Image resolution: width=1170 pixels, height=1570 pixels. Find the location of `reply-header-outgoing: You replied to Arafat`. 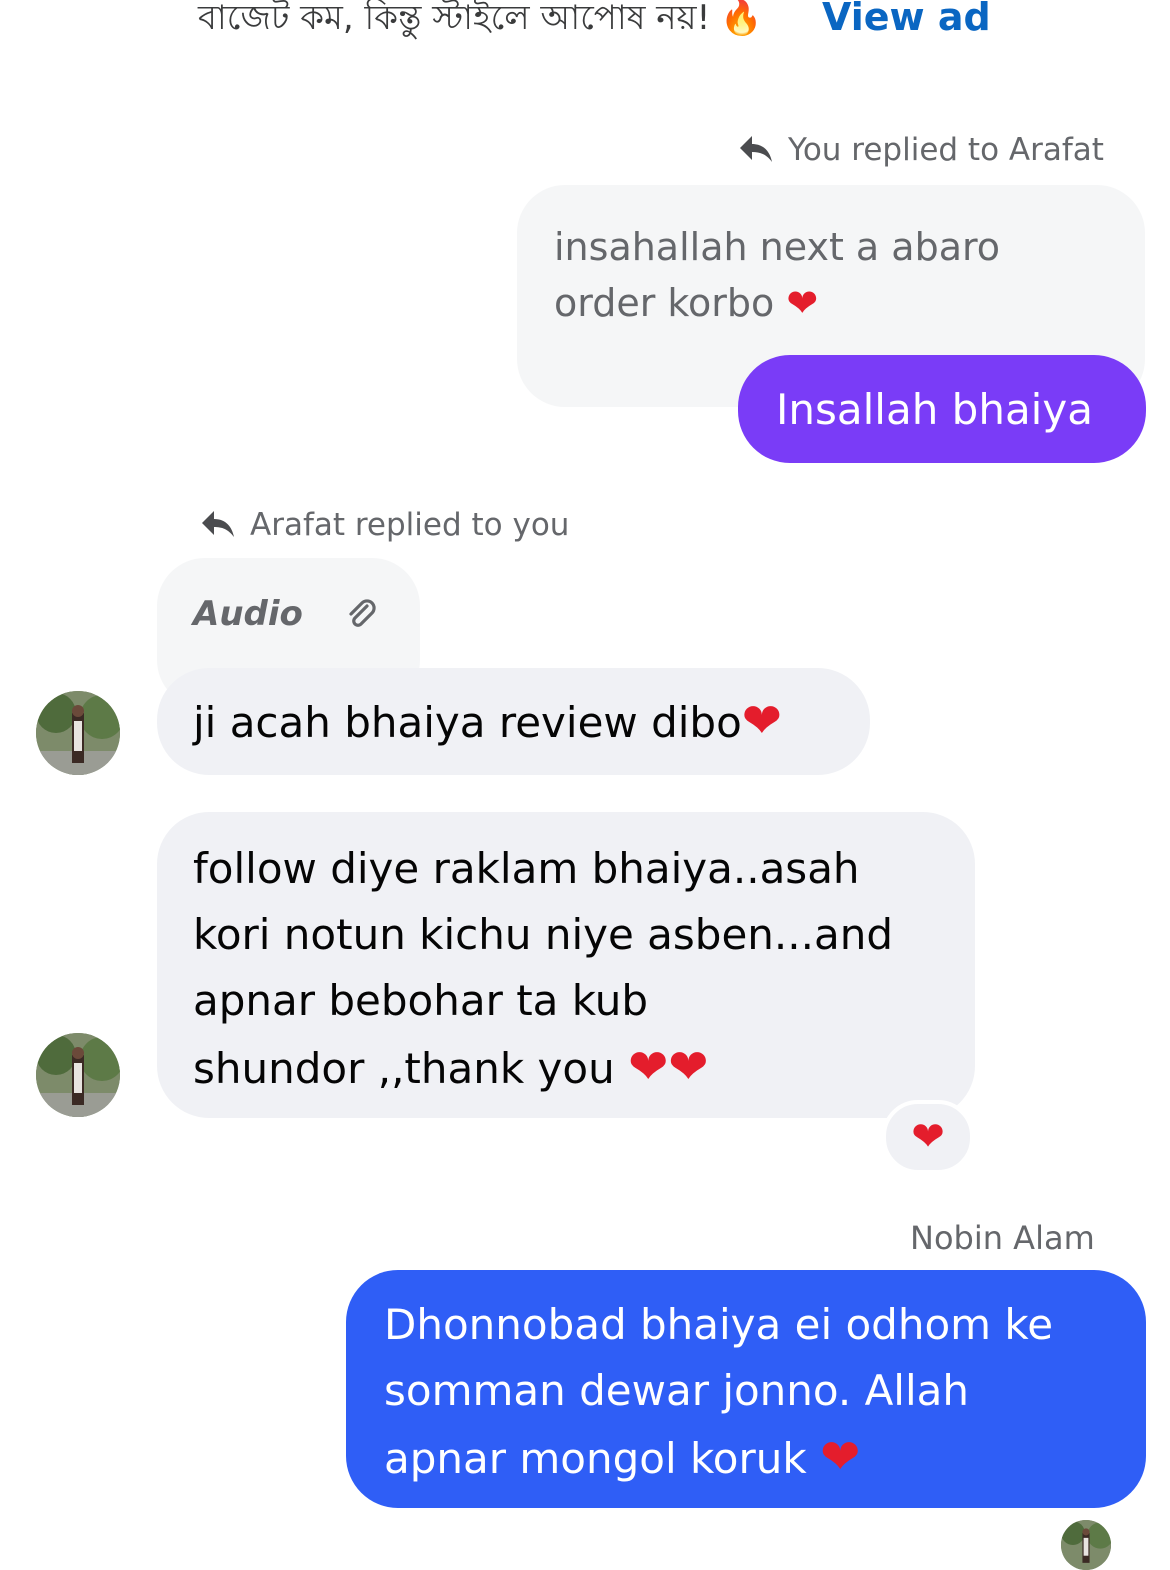

reply-header-outgoing: You replied to Arafat is located at coordinates (921, 150).